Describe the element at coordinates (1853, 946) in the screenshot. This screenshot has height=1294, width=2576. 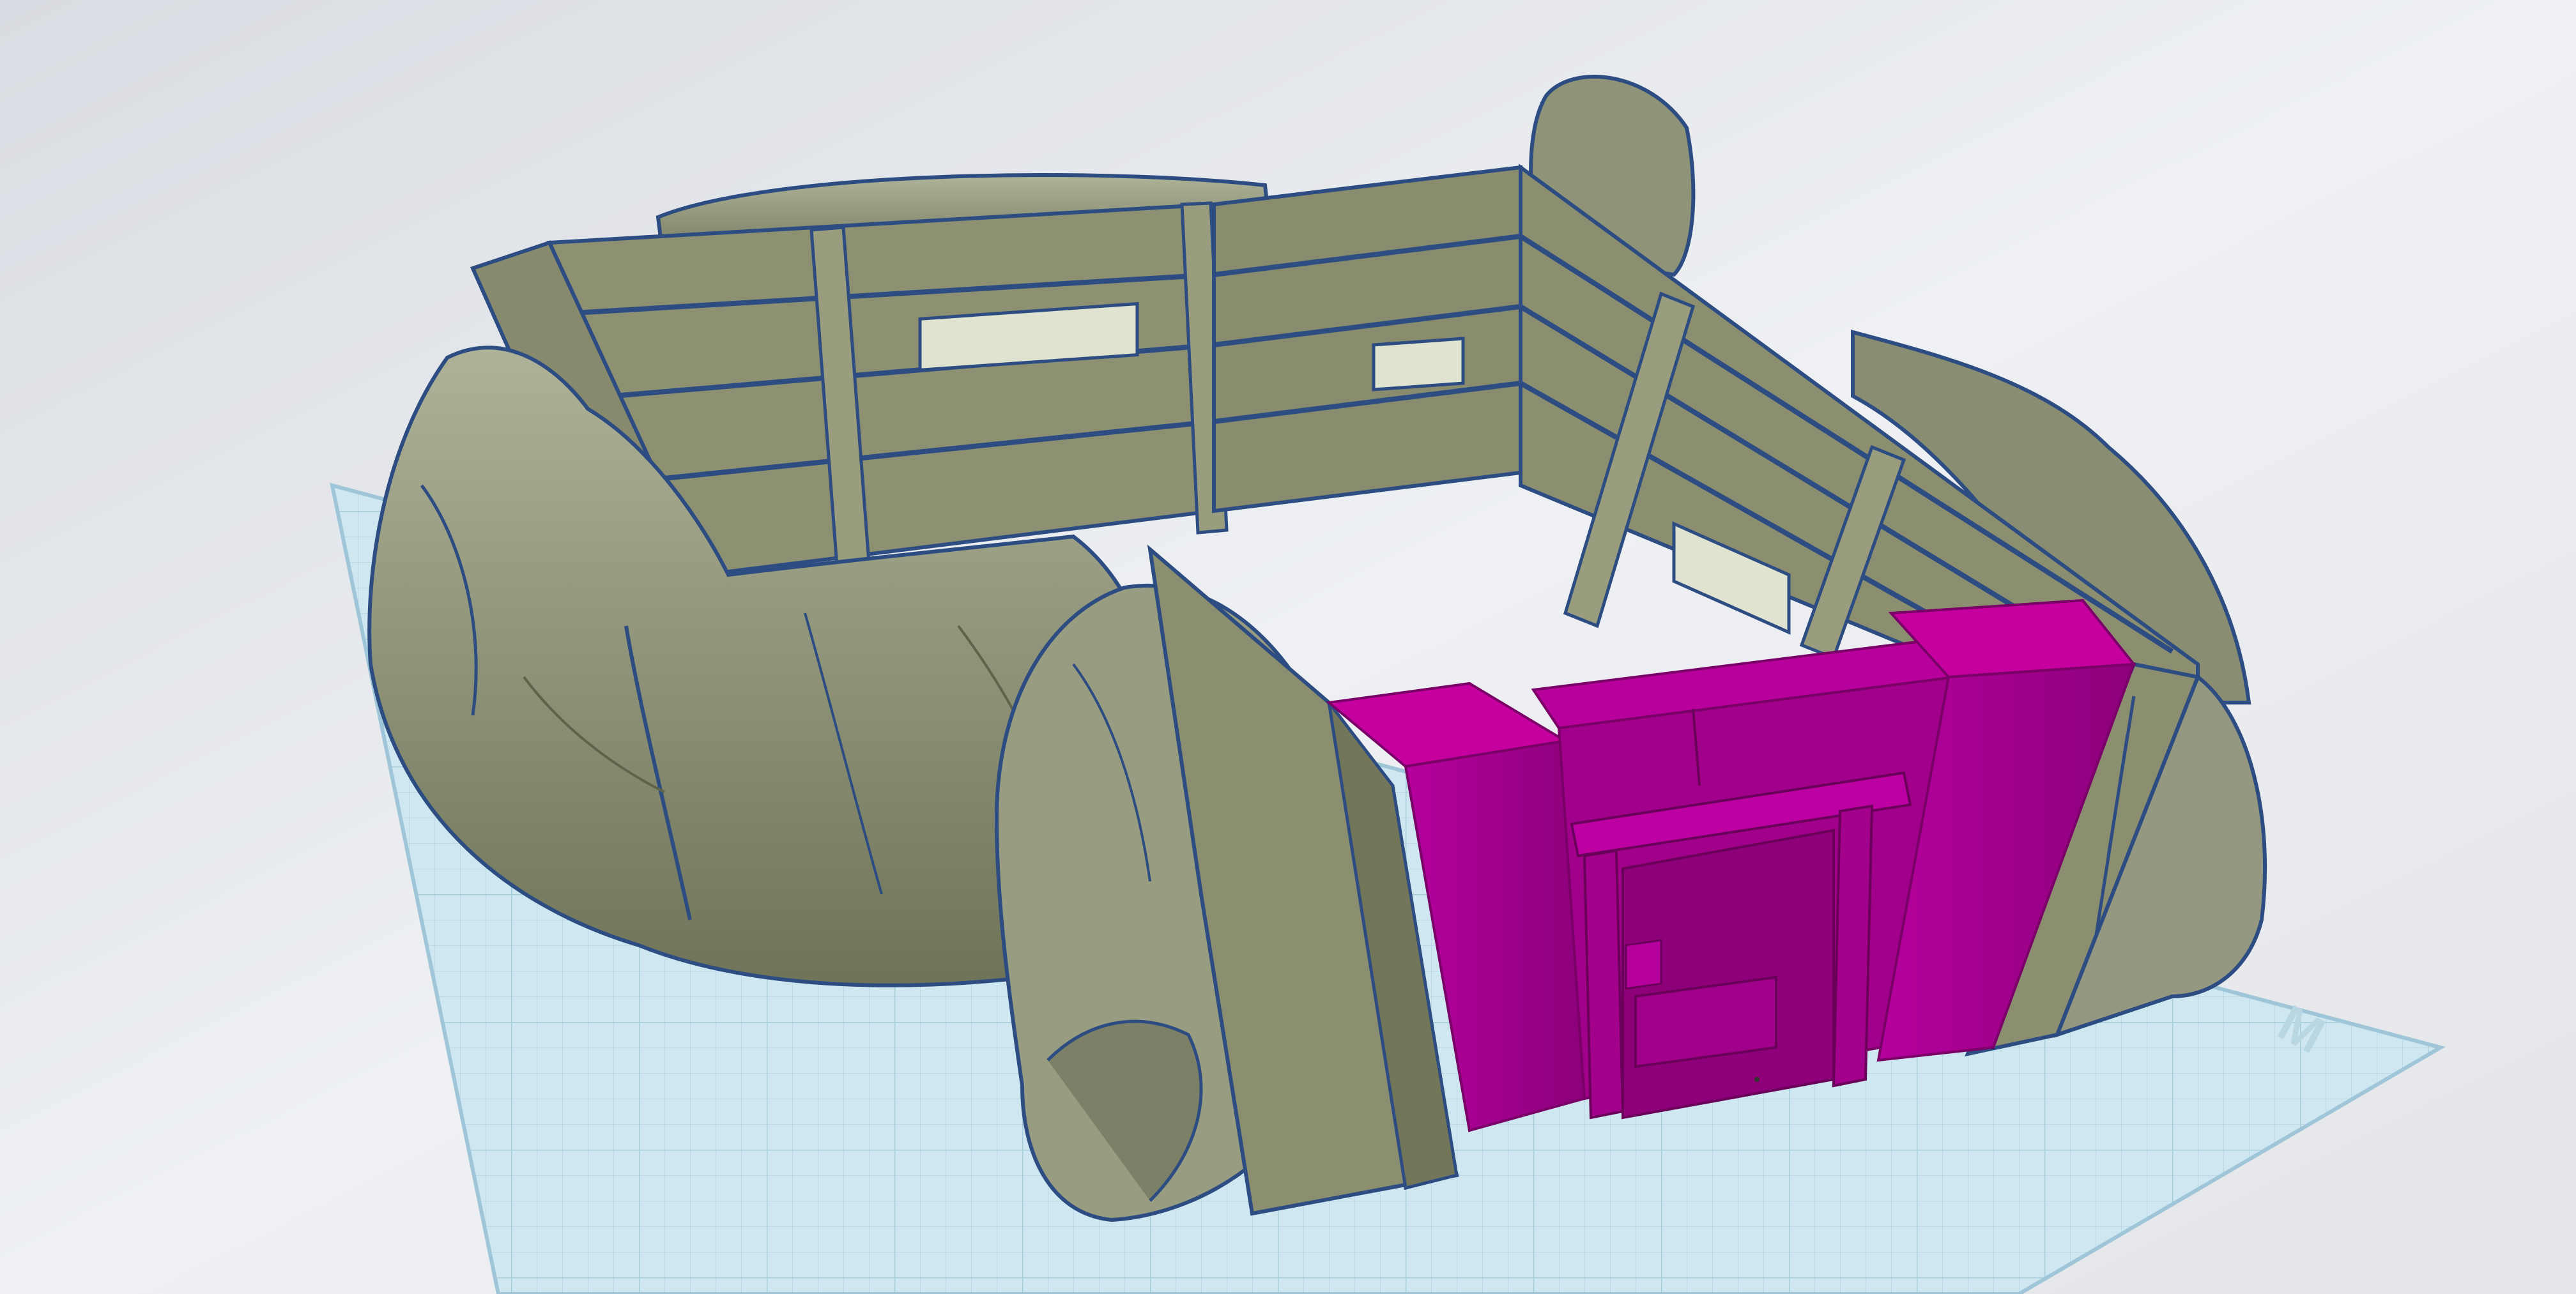
I see `gate-post-right` at that location.